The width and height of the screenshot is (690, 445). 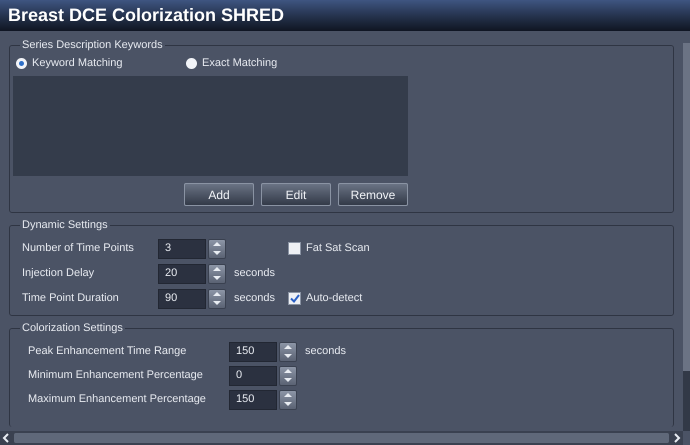 I want to click on field-label: Number of Time Points, so click(x=78, y=248).